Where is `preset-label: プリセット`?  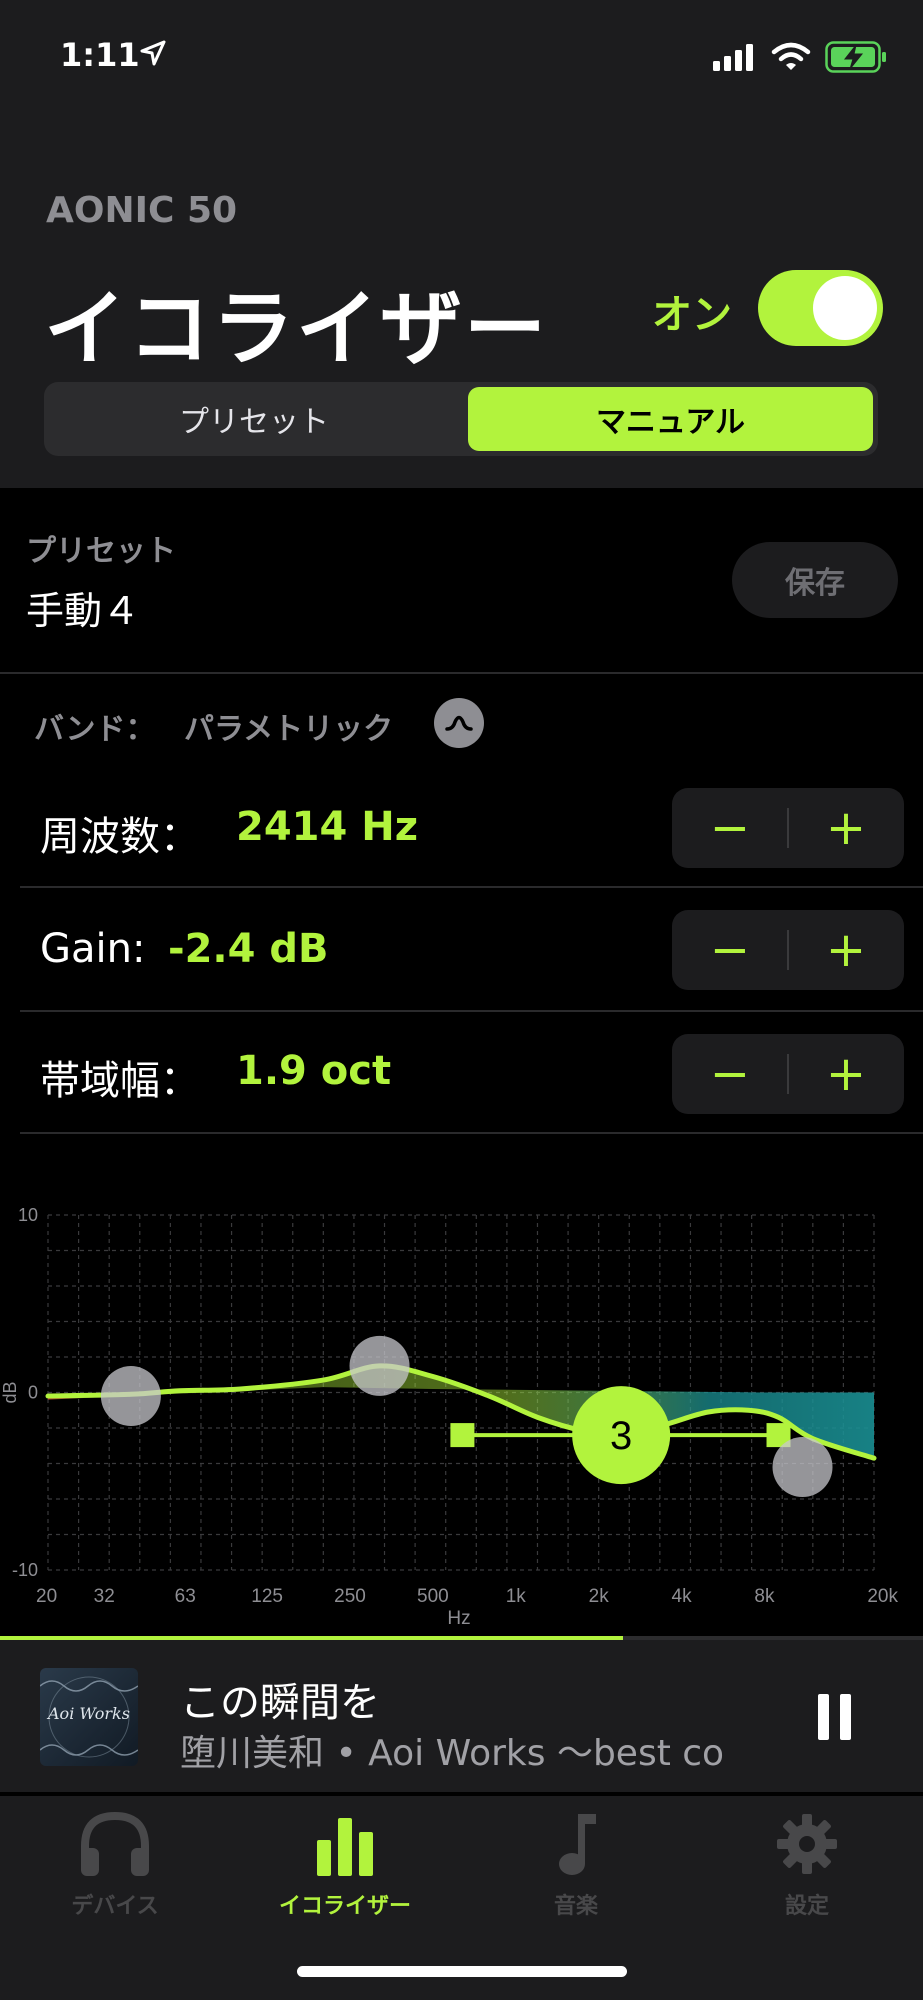 preset-label: プリセット is located at coordinates (101, 551).